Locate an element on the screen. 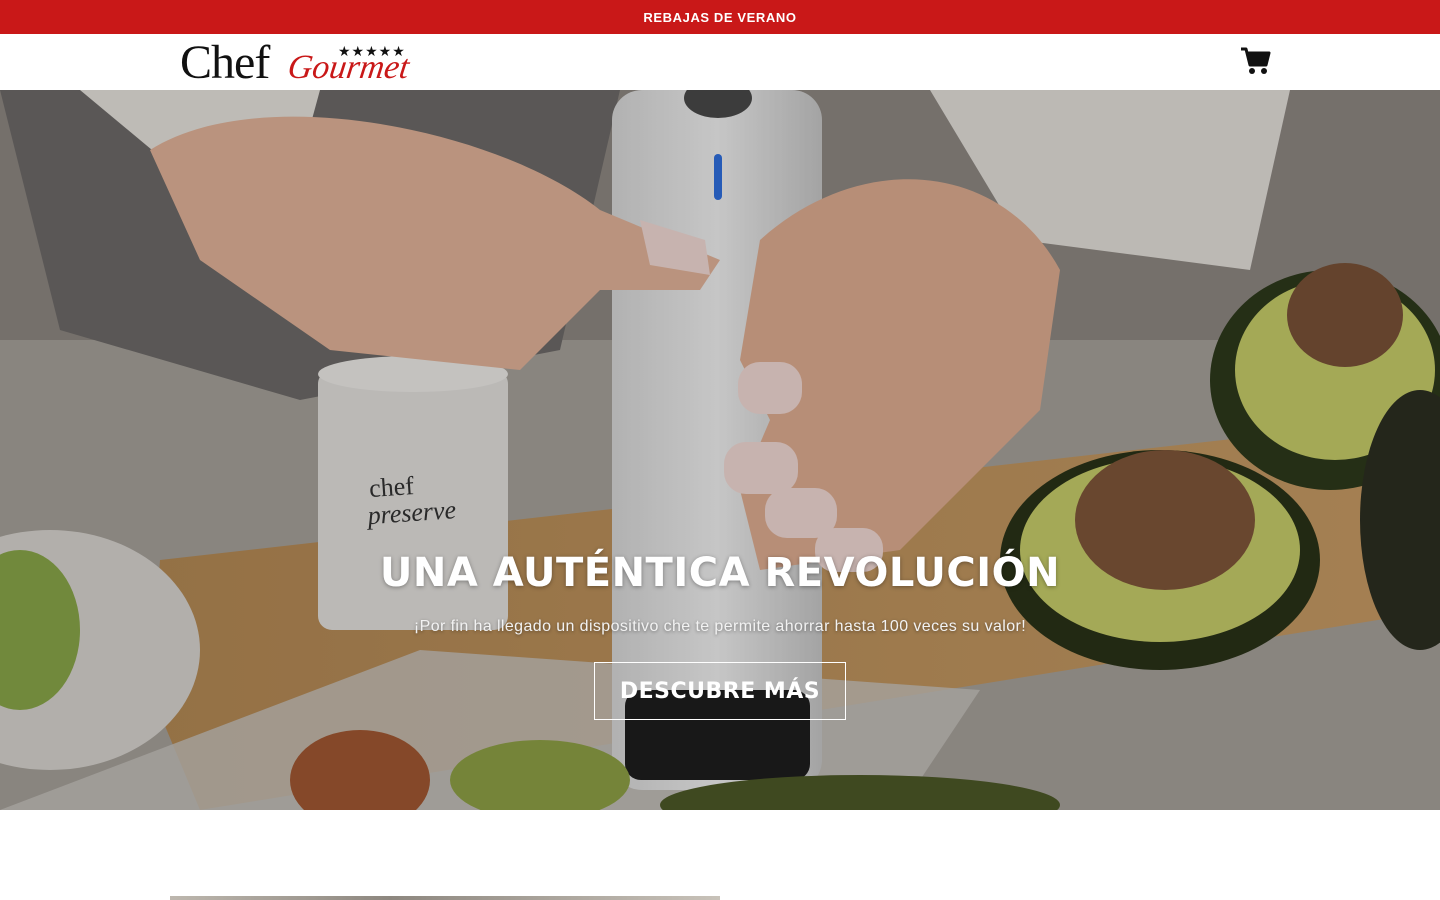 This screenshot has width=1440, height=900. hero-title: UNA AUTÉNTICA REVOLUCIÓN is located at coordinates (720, 573).